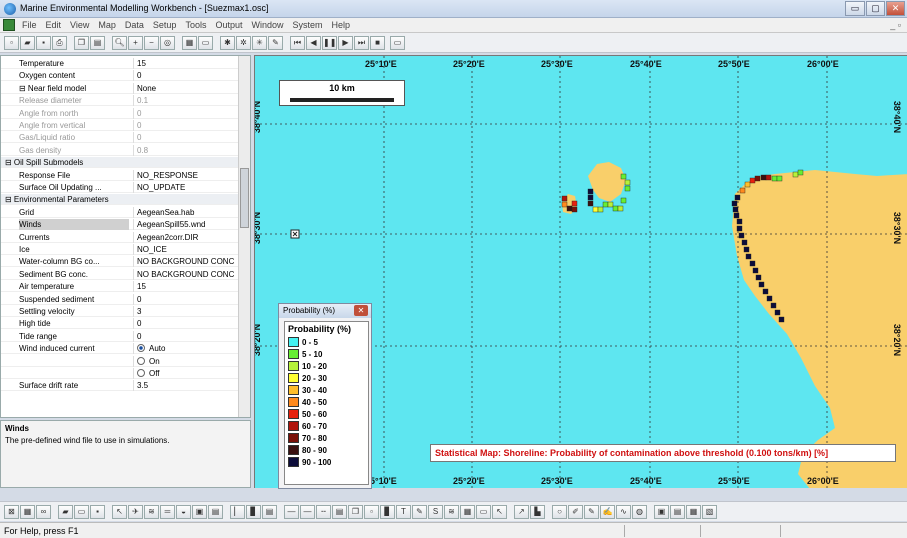 This screenshot has width=907, height=538. What do you see at coordinates (151, 43) in the screenshot?
I see `zoom-out-icon: −` at bounding box center [151, 43].